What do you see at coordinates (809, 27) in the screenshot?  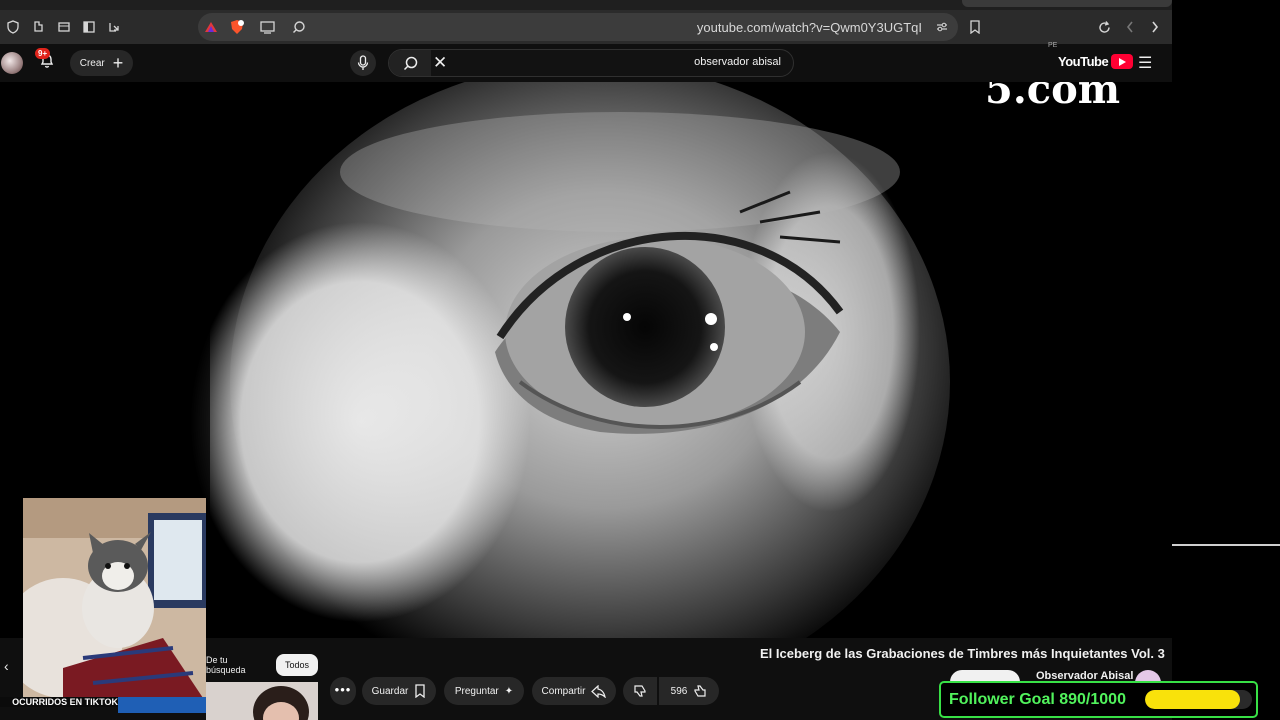 I see `url-text: youtube.com/watch?v=Qwm0Y3UGTqI` at bounding box center [809, 27].